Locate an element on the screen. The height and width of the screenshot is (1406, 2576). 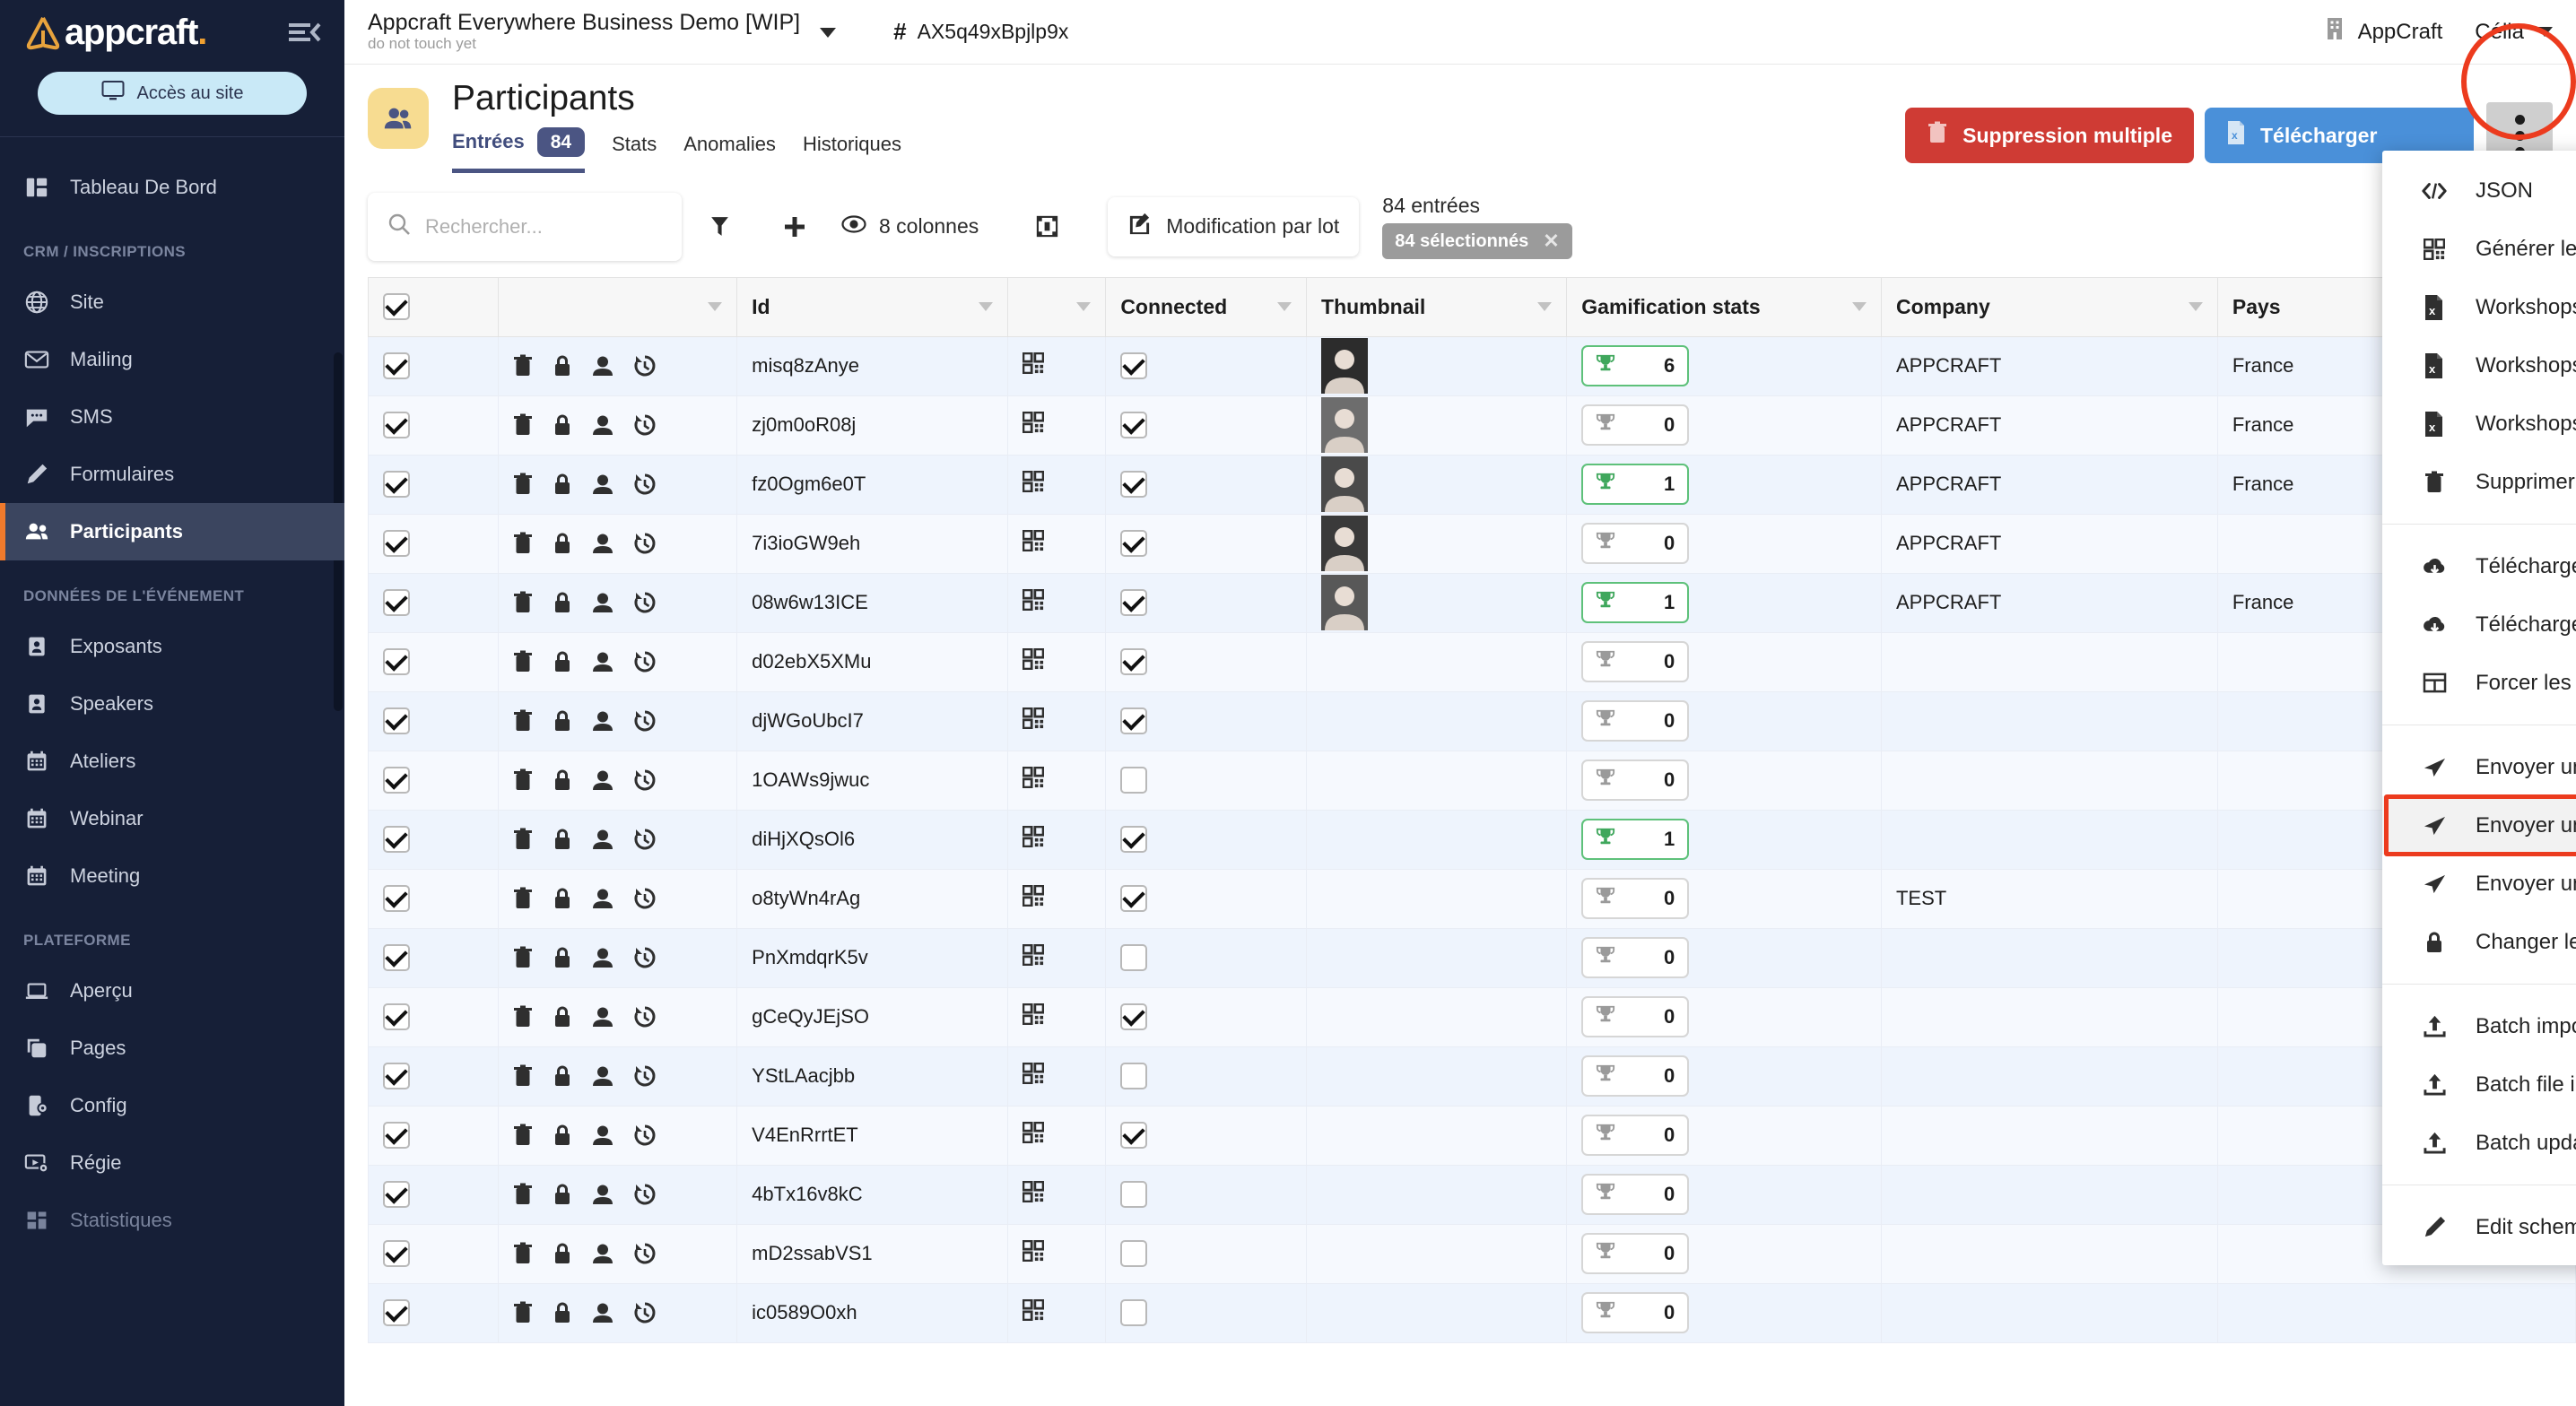
sidebar-item-regie: Régie is located at coordinates (172, 1163).